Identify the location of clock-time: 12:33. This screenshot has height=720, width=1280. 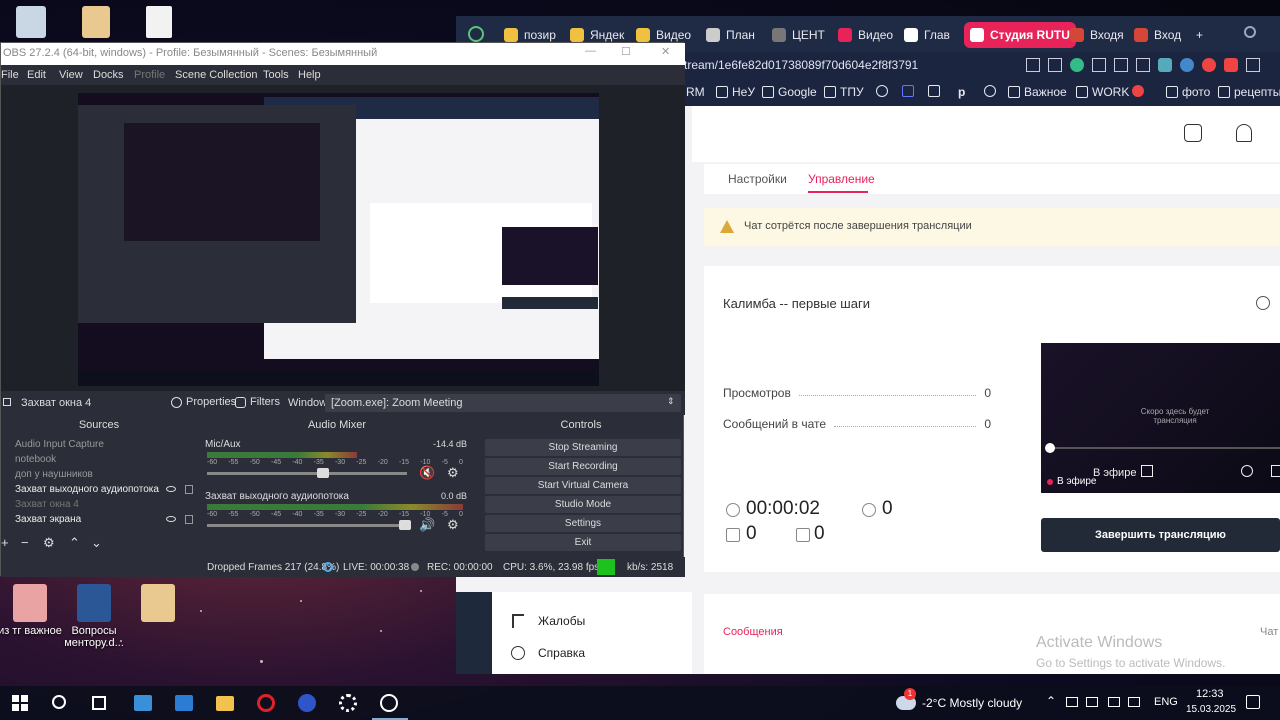
(1210, 694).